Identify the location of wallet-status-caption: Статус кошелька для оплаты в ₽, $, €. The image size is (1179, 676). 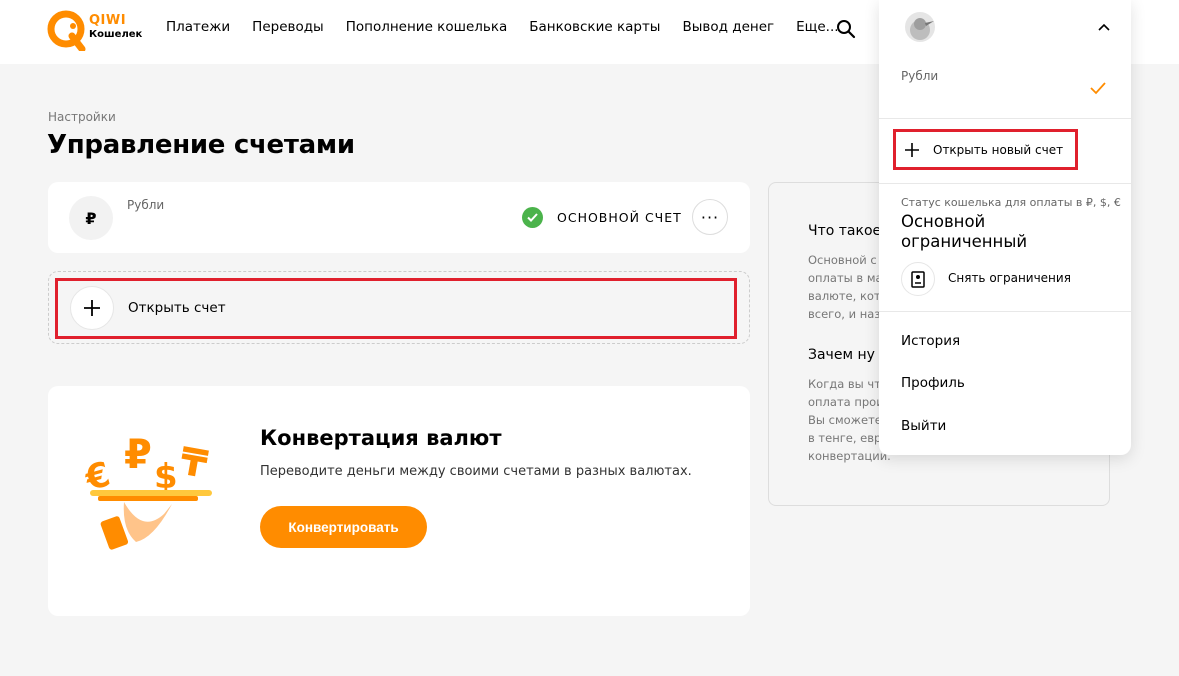
(1011, 202).